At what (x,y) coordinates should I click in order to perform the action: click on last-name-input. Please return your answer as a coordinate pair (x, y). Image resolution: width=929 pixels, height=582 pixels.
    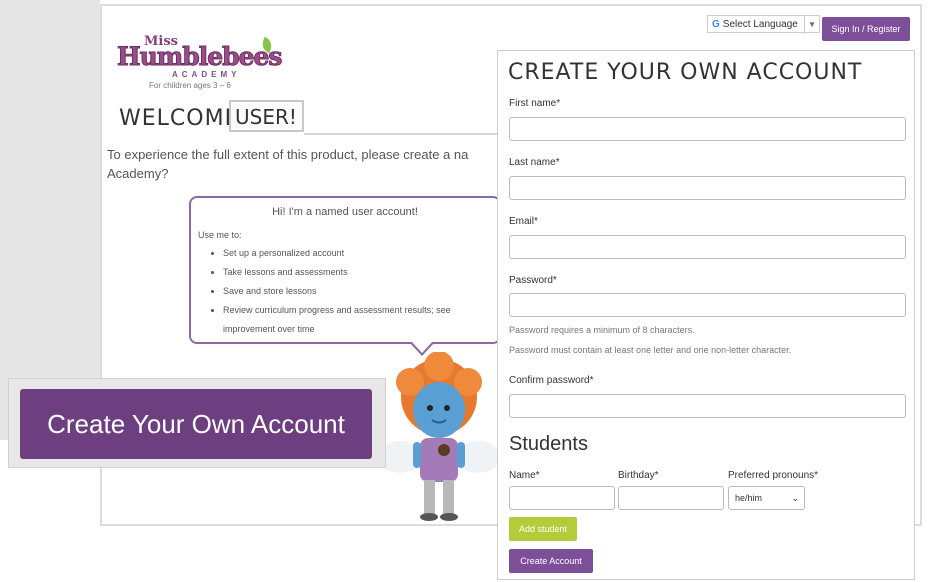
    Looking at the image, I should click on (707, 188).